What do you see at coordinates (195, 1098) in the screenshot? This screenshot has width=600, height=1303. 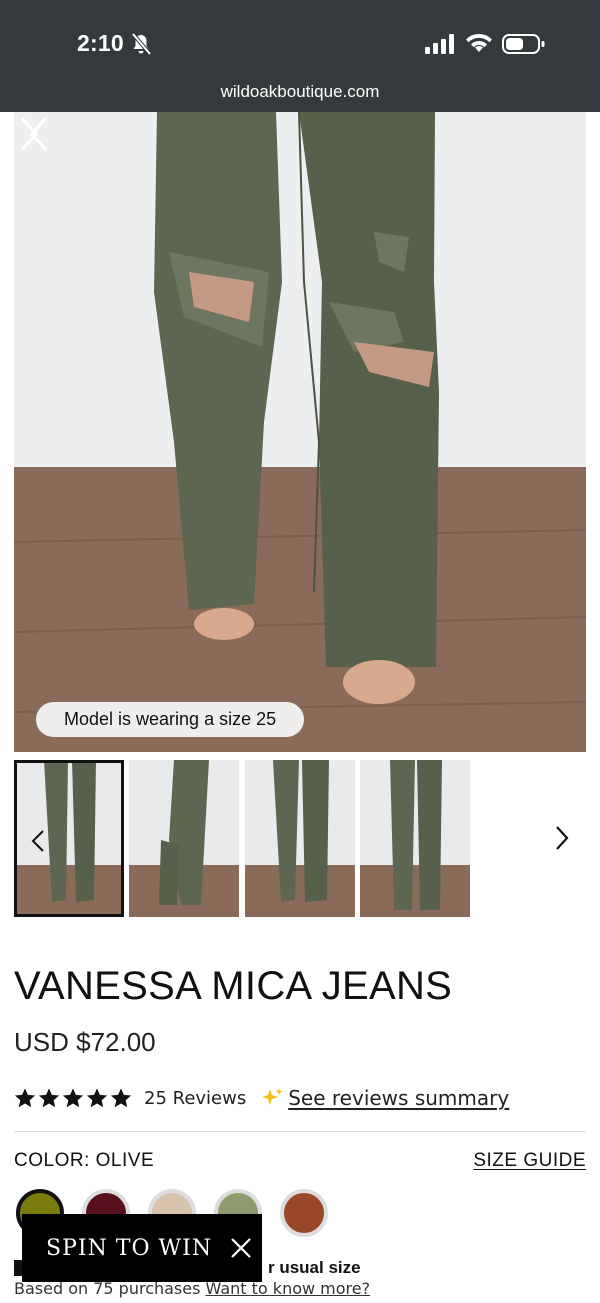 I see `review-count: 25 Reviews` at bounding box center [195, 1098].